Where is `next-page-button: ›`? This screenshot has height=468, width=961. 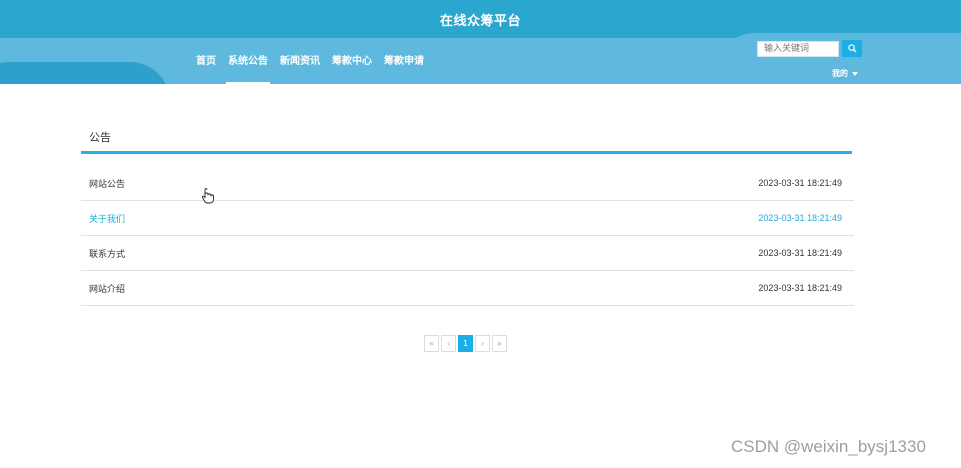 next-page-button: › is located at coordinates (482, 343).